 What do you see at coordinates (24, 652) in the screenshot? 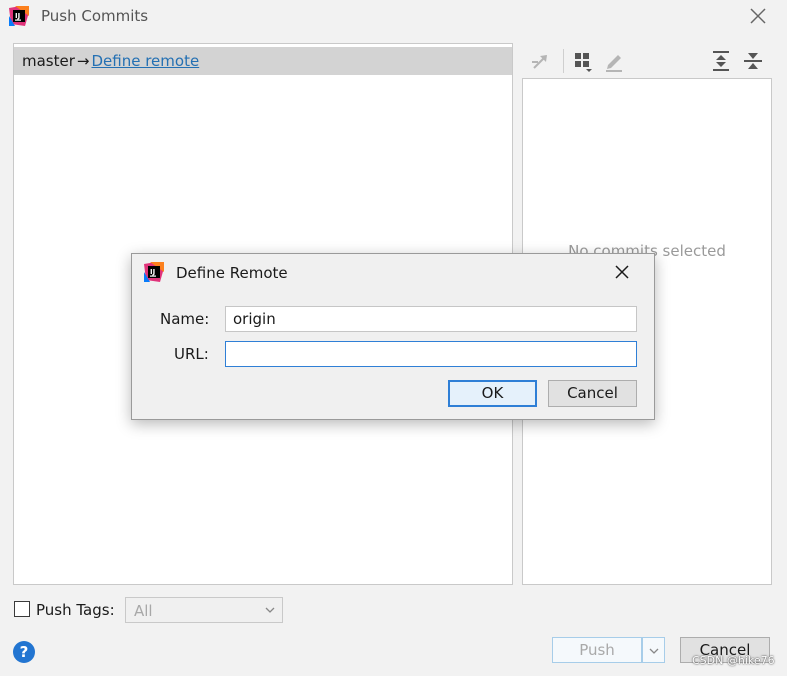
I see `help-icon: ?` at bounding box center [24, 652].